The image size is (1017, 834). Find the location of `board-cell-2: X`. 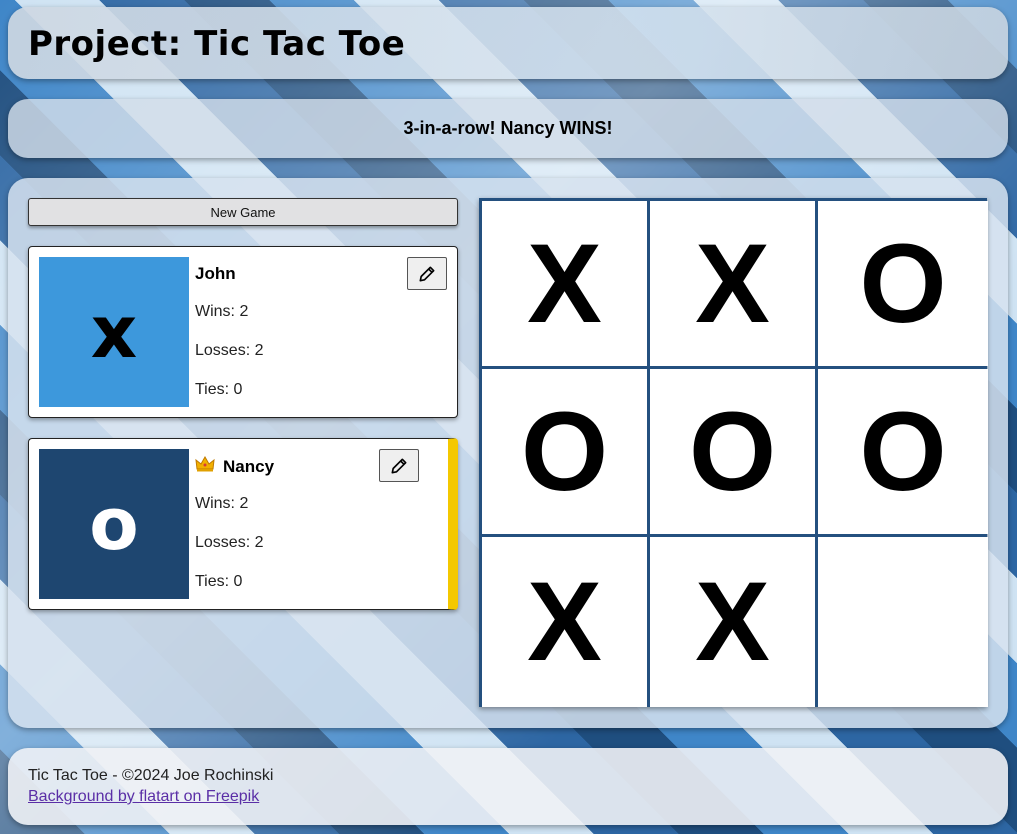

board-cell-2: X is located at coordinates (732, 283).